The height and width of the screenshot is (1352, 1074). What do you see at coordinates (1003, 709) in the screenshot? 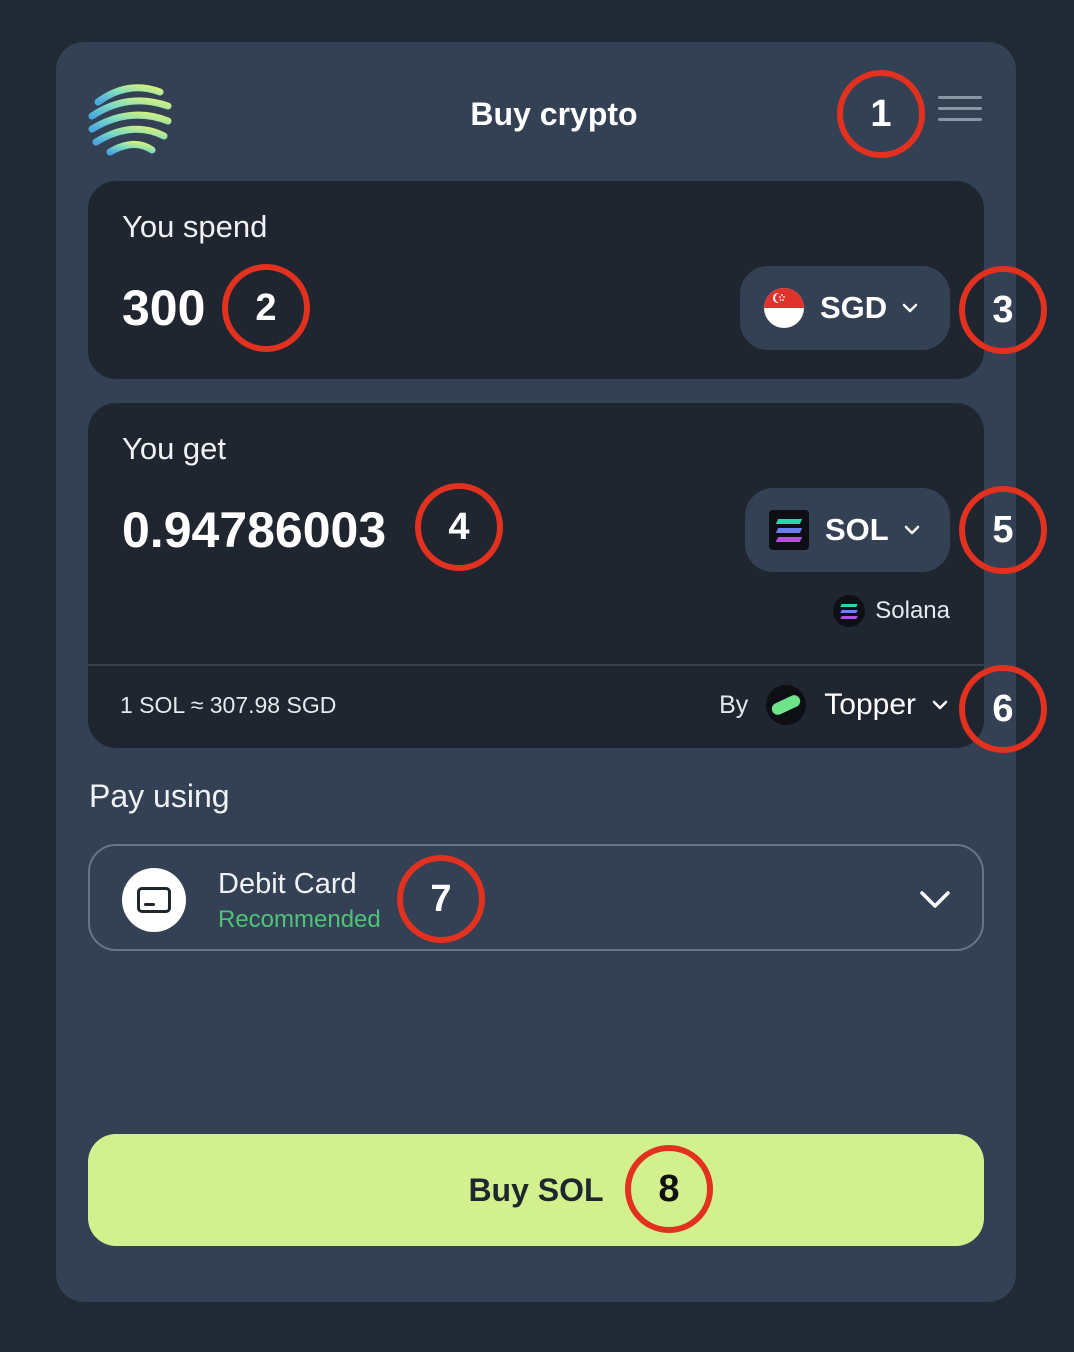
I see `annotation-marker-6: 6` at bounding box center [1003, 709].